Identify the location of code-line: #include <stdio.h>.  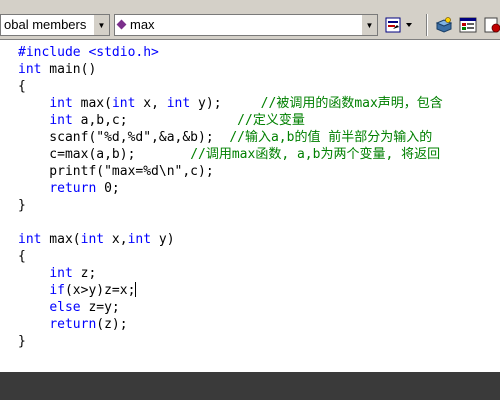
(230, 52).